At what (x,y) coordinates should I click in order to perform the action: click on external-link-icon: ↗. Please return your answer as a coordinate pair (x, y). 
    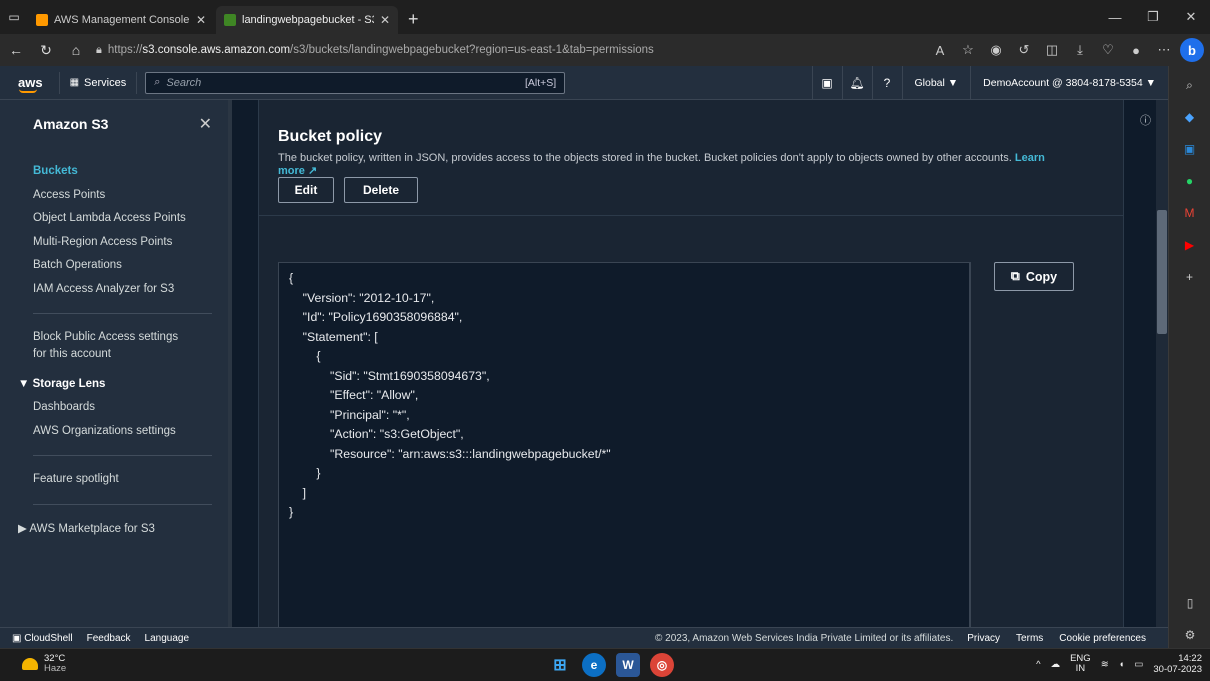
    Looking at the image, I should click on (312, 171).